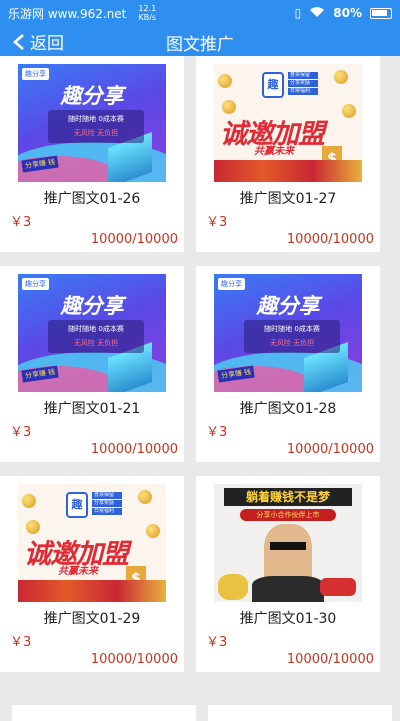 The image size is (400, 721). I want to click on back-label: 返回, so click(47, 44).